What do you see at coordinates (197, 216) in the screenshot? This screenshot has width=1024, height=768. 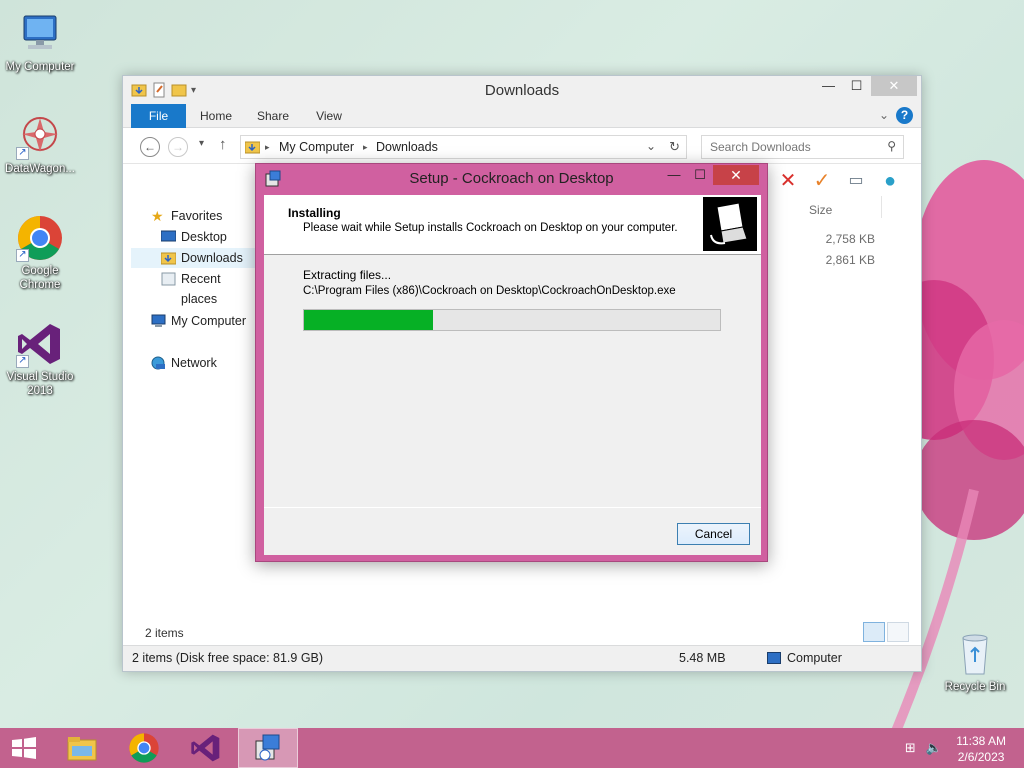 I see `nav-label: Favorites` at bounding box center [197, 216].